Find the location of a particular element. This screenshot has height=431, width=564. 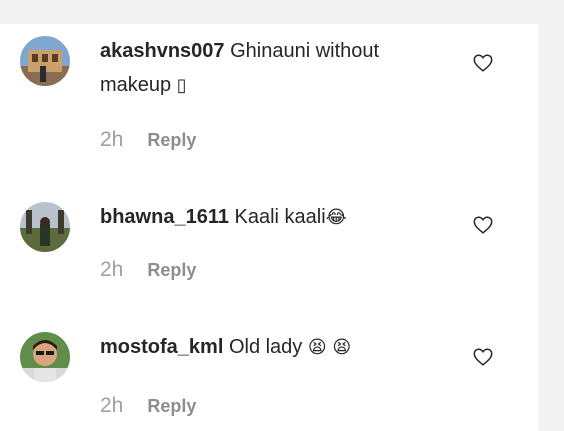

comment-text: akashvns007 Ghinauni without makeup ▯ is located at coordinates (270, 68).